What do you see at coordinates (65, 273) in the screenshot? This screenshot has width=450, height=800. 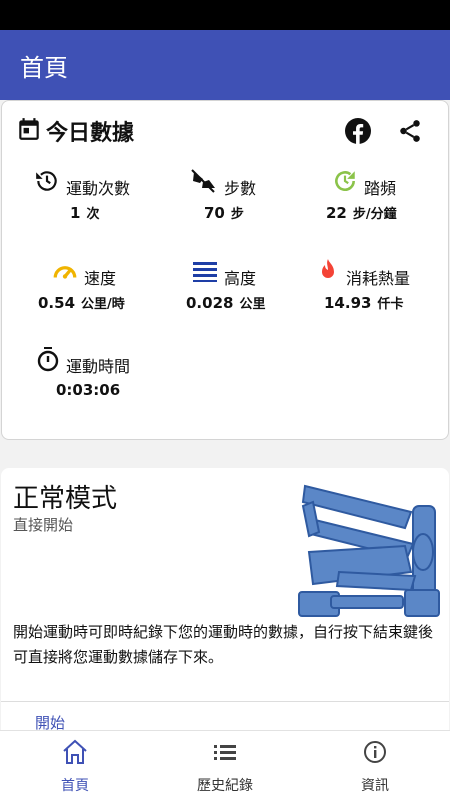 I see `speedometer-icon` at bounding box center [65, 273].